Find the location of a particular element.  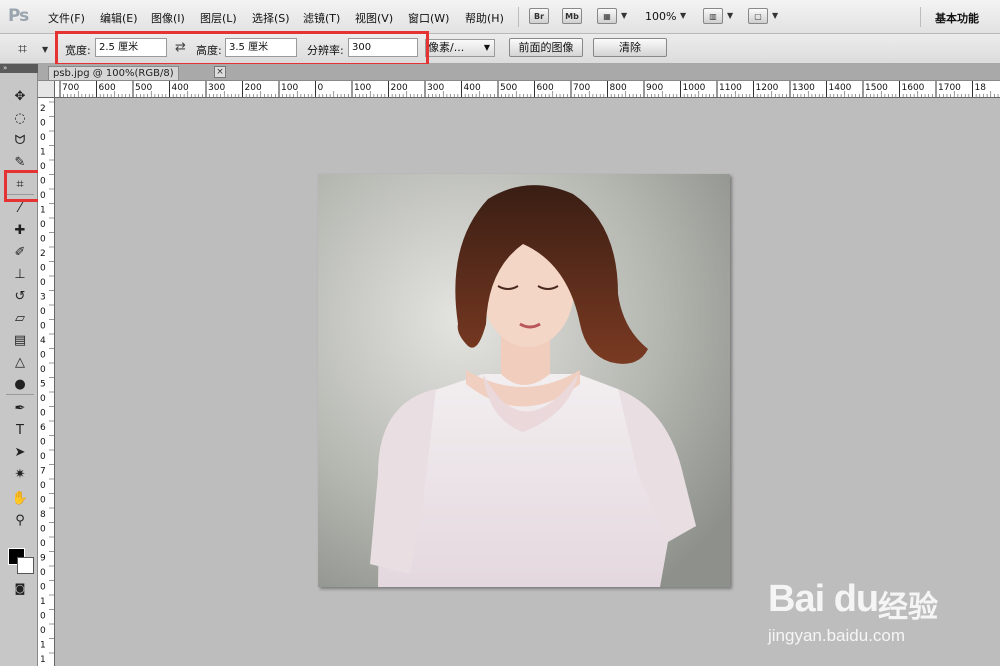

eraser-tool-icon: ▱ is located at coordinates (20, 319).